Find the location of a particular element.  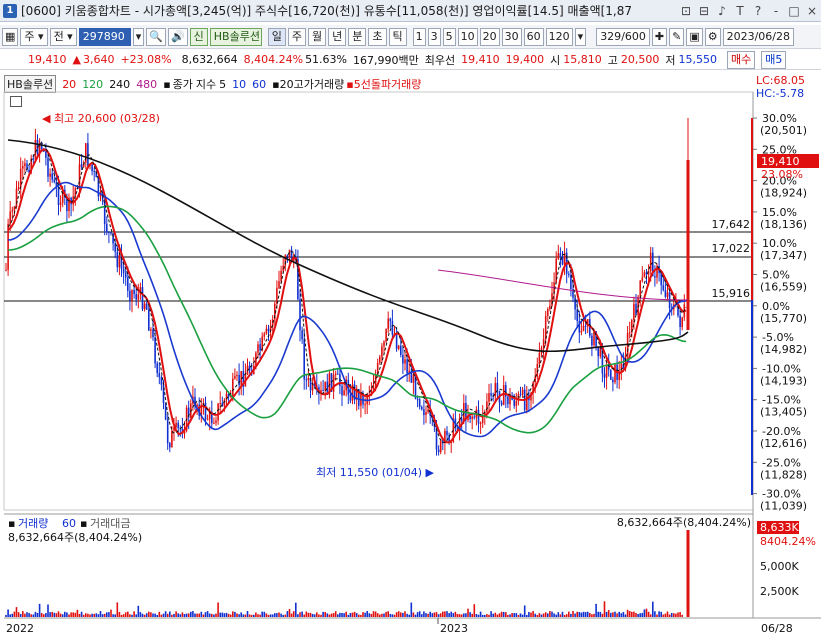

volume-param: 60 is located at coordinates (69, 523).